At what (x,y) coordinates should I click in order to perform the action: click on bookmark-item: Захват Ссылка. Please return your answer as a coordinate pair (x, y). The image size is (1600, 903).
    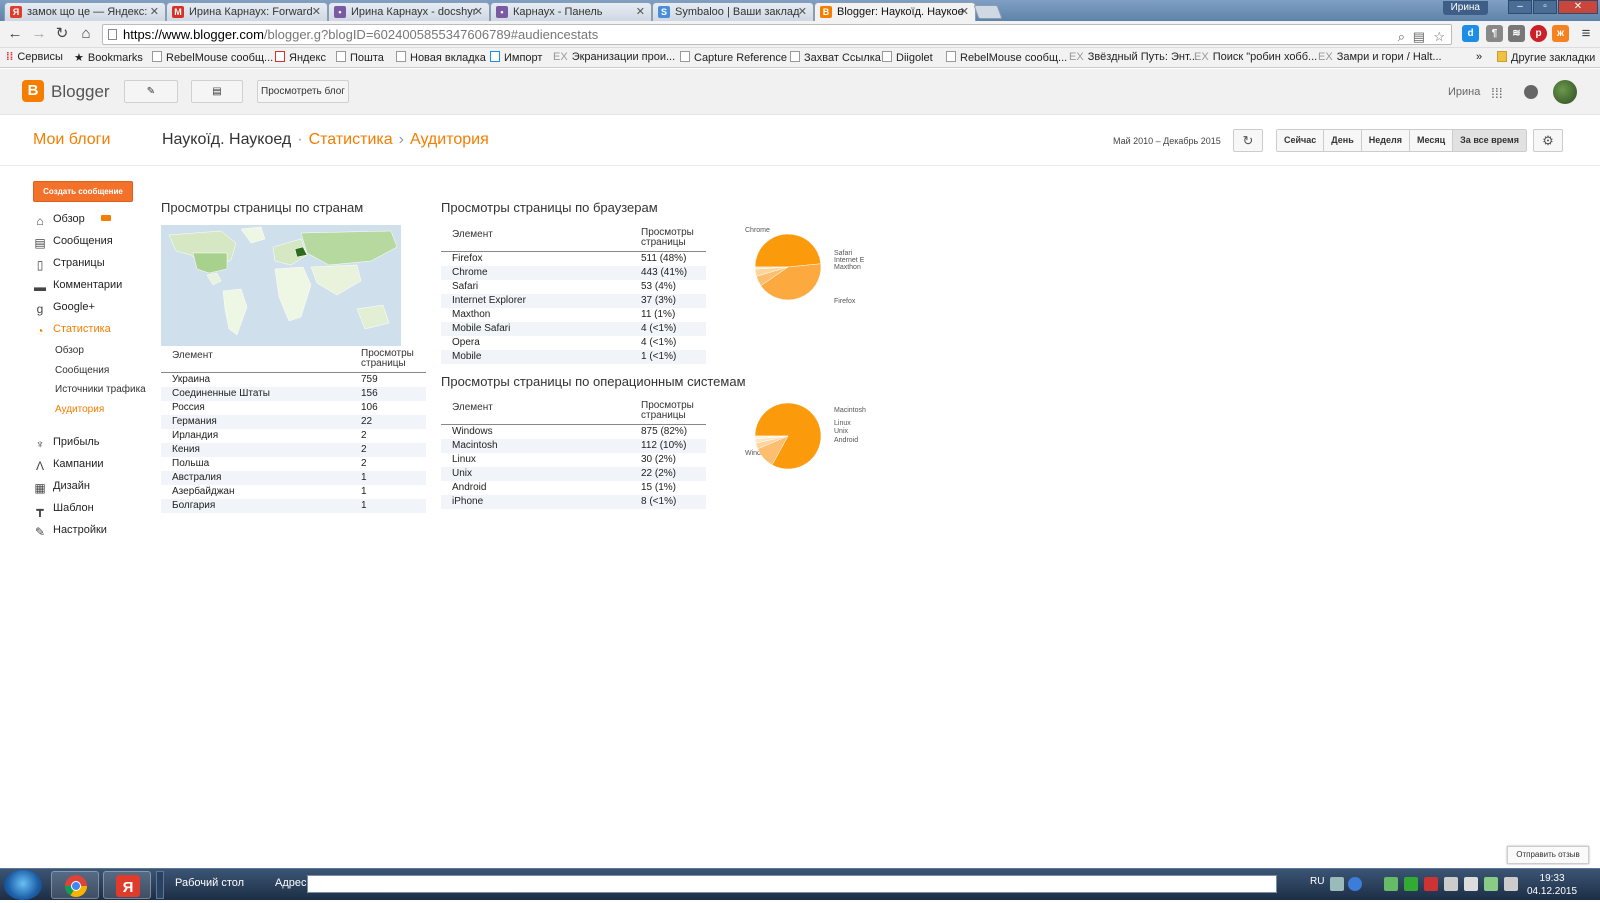
    Looking at the image, I should click on (835, 57).